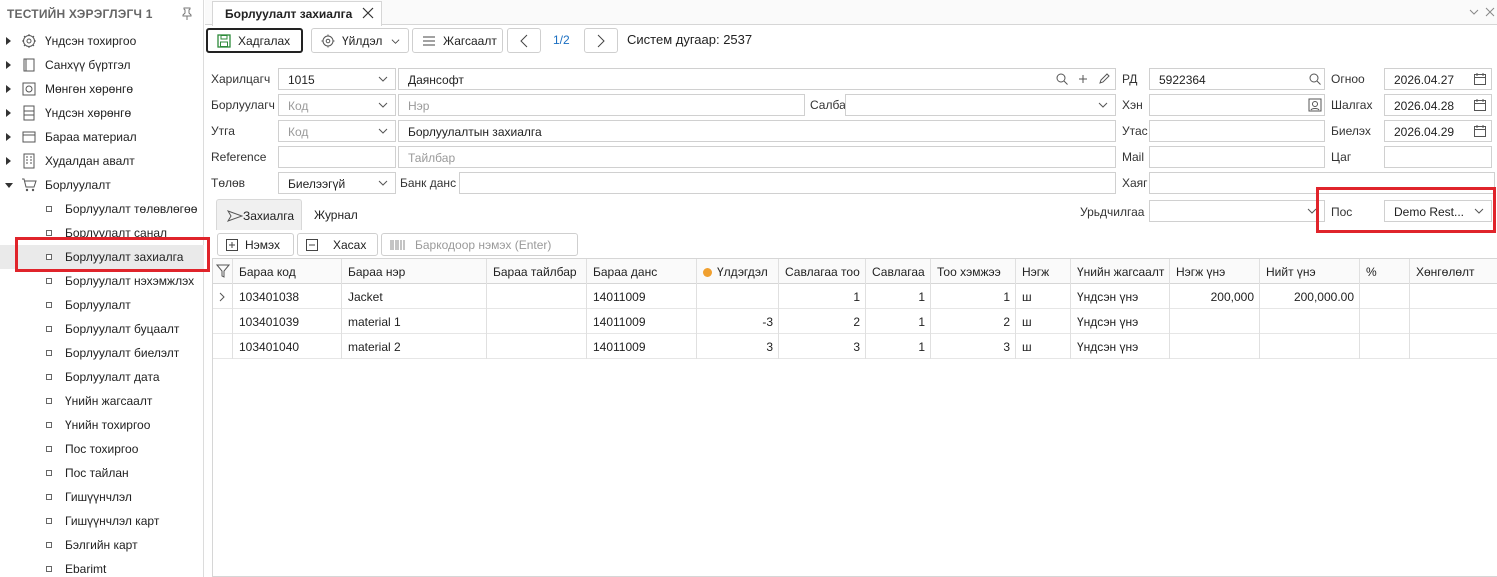  What do you see at coordinates (1215, 271) in the screenshot?
I see `column-header-unit-price: Нэгж үнэ` at bounding box center [1215, 271].